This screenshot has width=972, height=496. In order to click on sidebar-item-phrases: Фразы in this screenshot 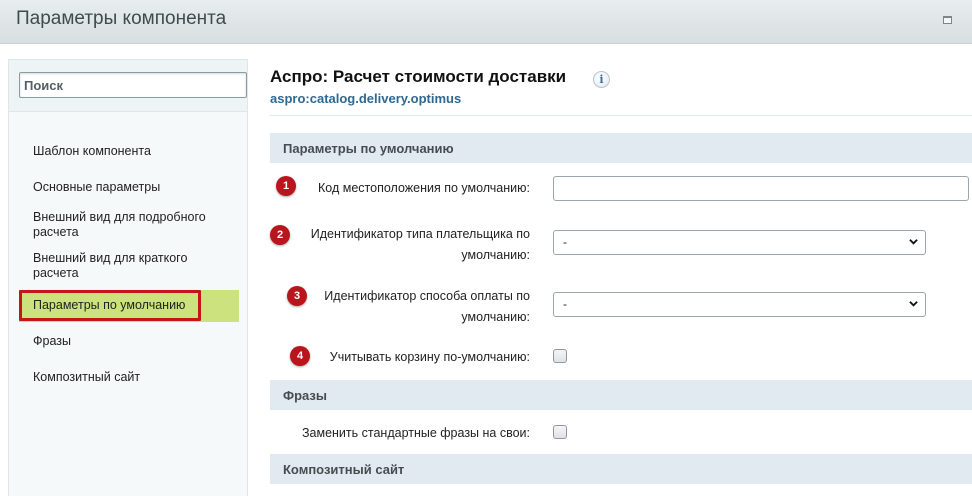, I will do `click(133, 341)`.